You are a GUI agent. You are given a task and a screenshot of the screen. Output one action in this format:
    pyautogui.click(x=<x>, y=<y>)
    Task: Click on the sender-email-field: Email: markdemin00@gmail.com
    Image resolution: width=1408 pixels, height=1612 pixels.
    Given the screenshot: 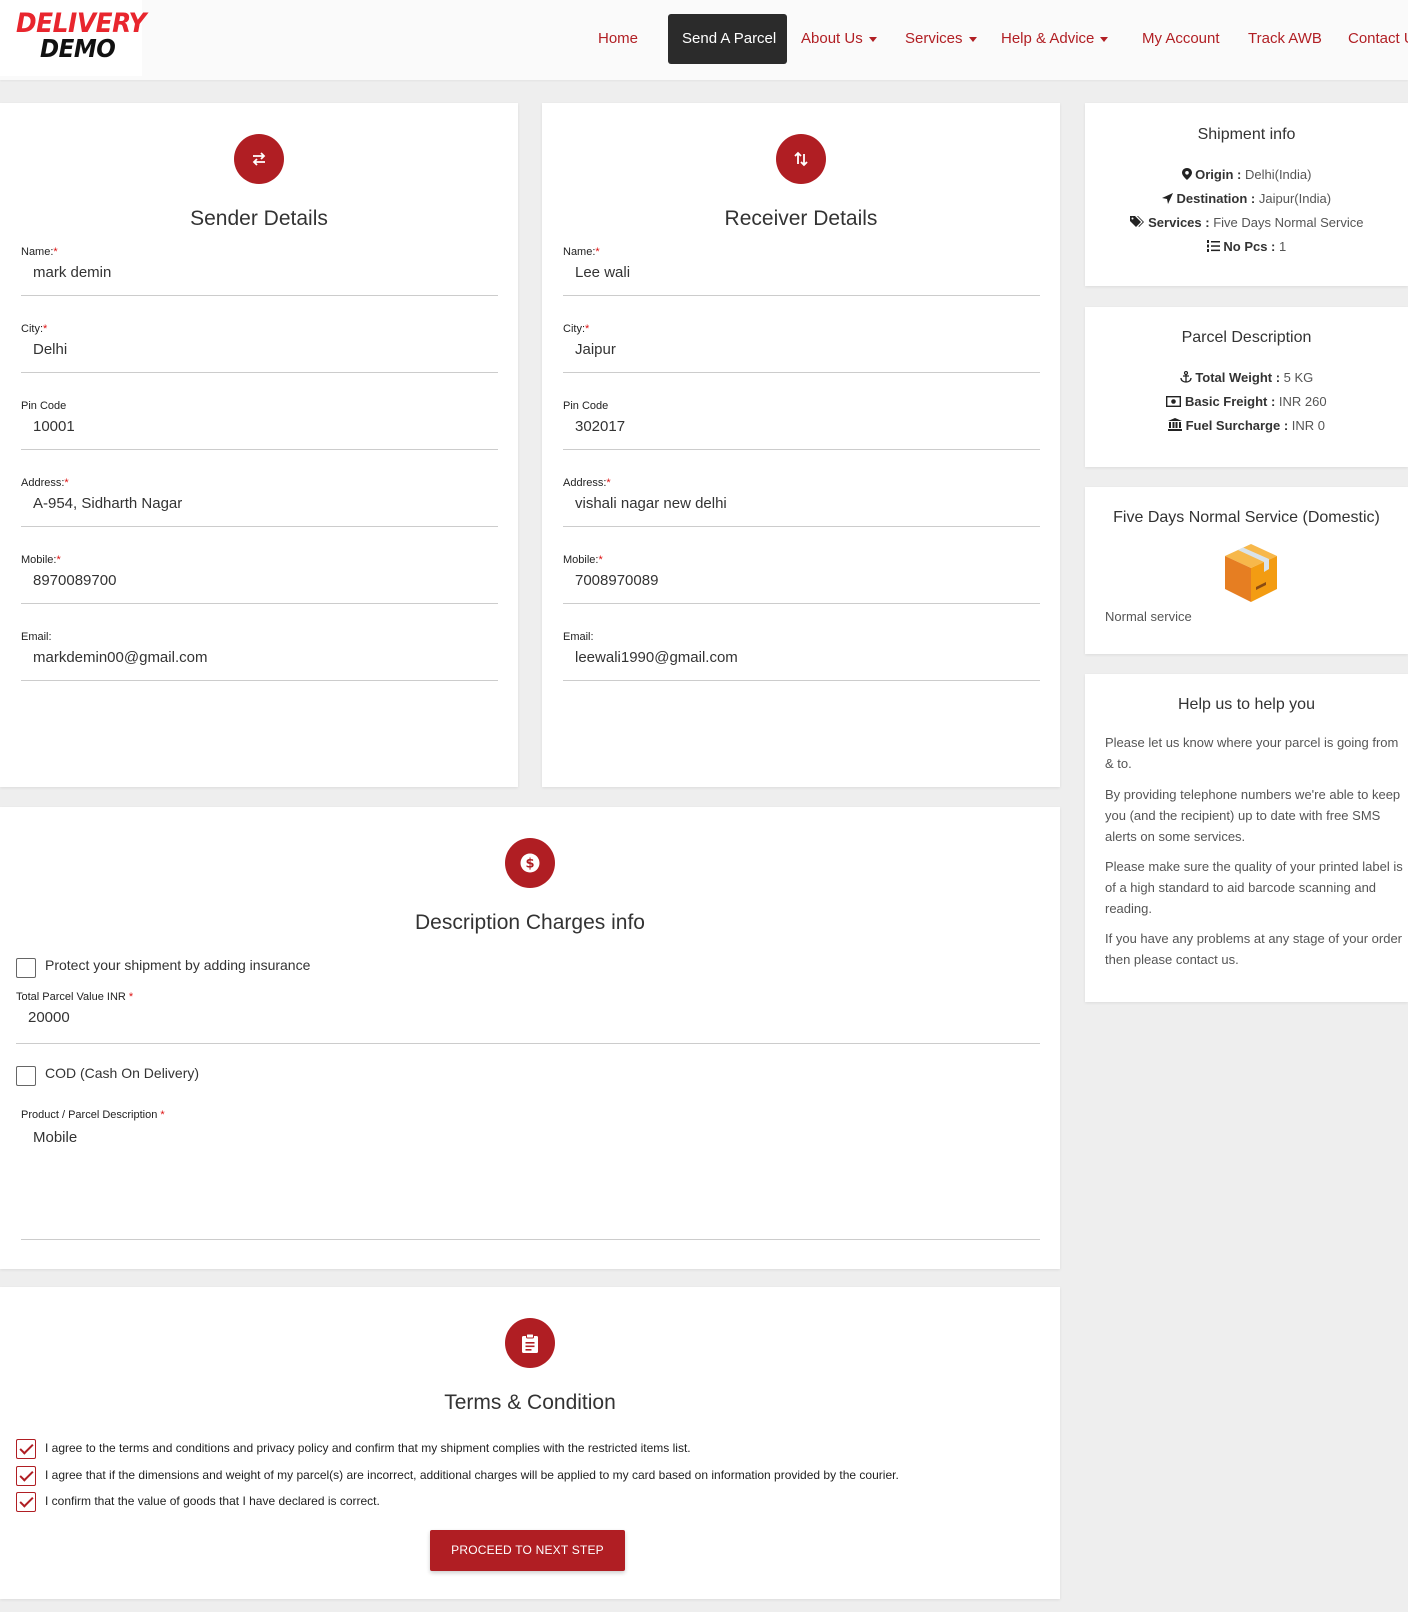 What is the action you would take?
    pyautogui.click(x=259, y=656)
    